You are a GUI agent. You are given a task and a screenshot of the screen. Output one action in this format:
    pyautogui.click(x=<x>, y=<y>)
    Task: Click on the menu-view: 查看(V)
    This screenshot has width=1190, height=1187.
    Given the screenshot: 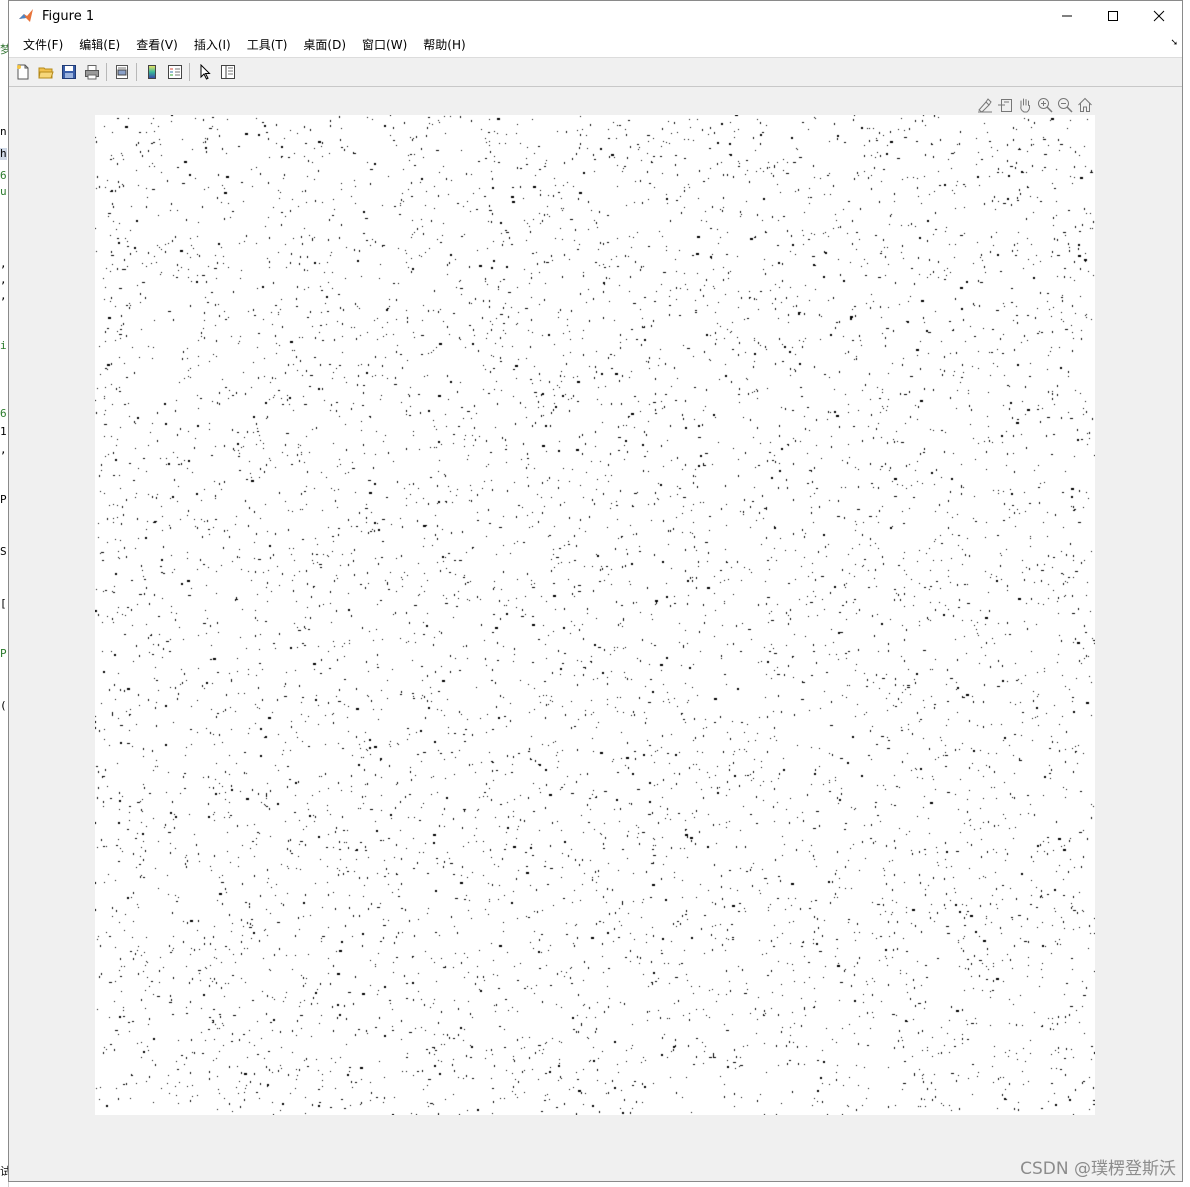 What is the action you would take?
    pyautogui.click(x=157, y=44)
    